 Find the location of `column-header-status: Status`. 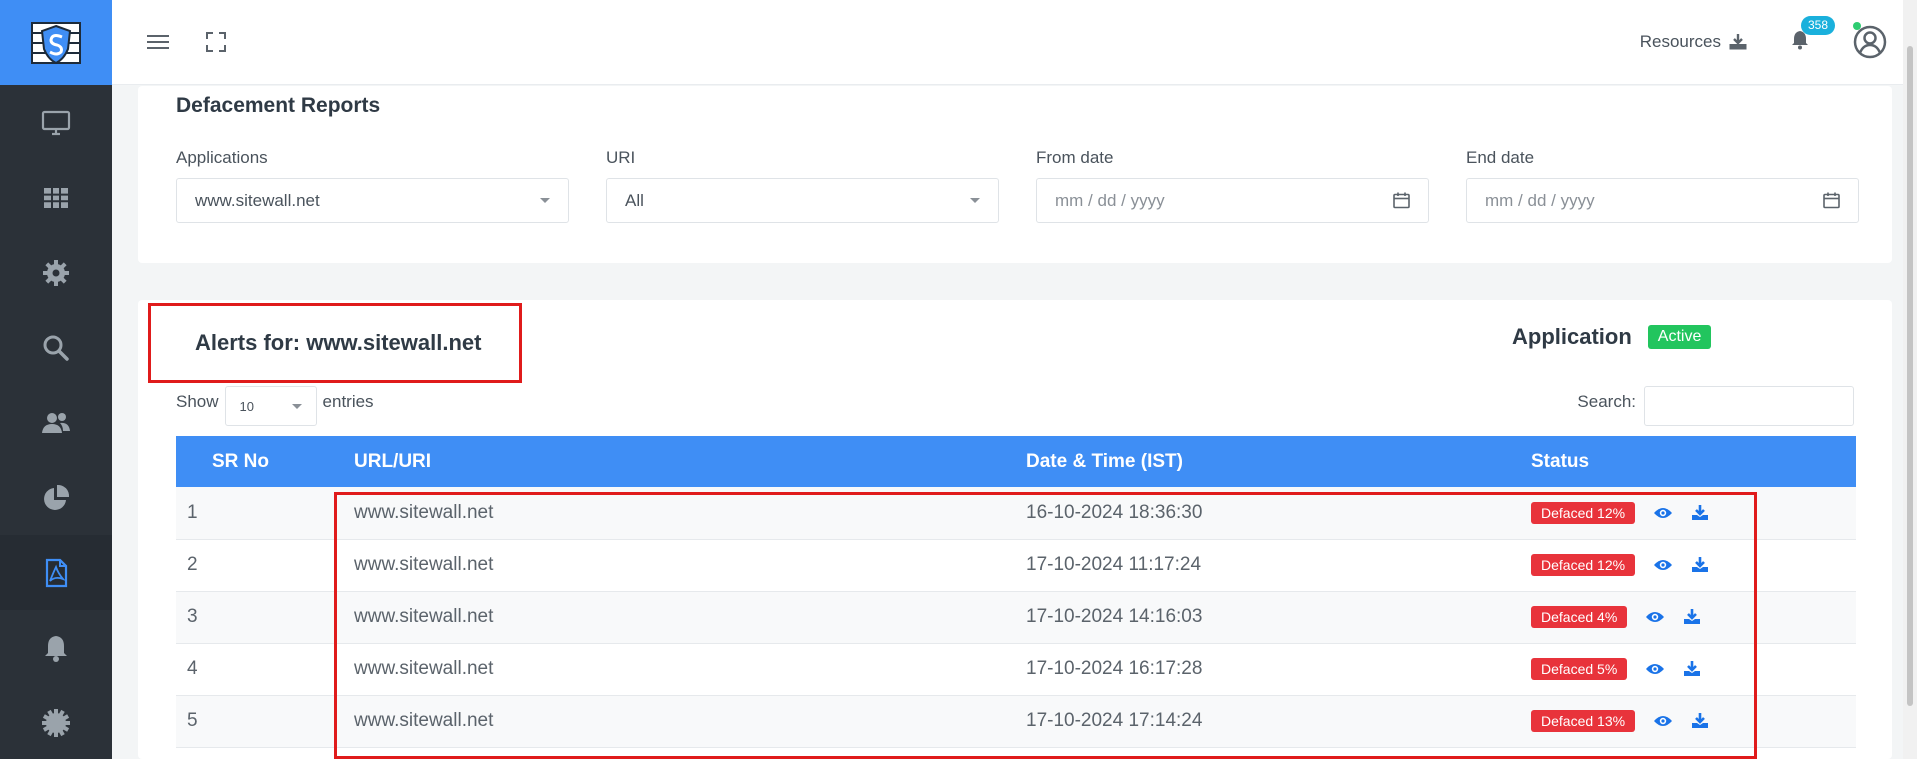

column-header-status: Status is located at coordinates (1693, 461).